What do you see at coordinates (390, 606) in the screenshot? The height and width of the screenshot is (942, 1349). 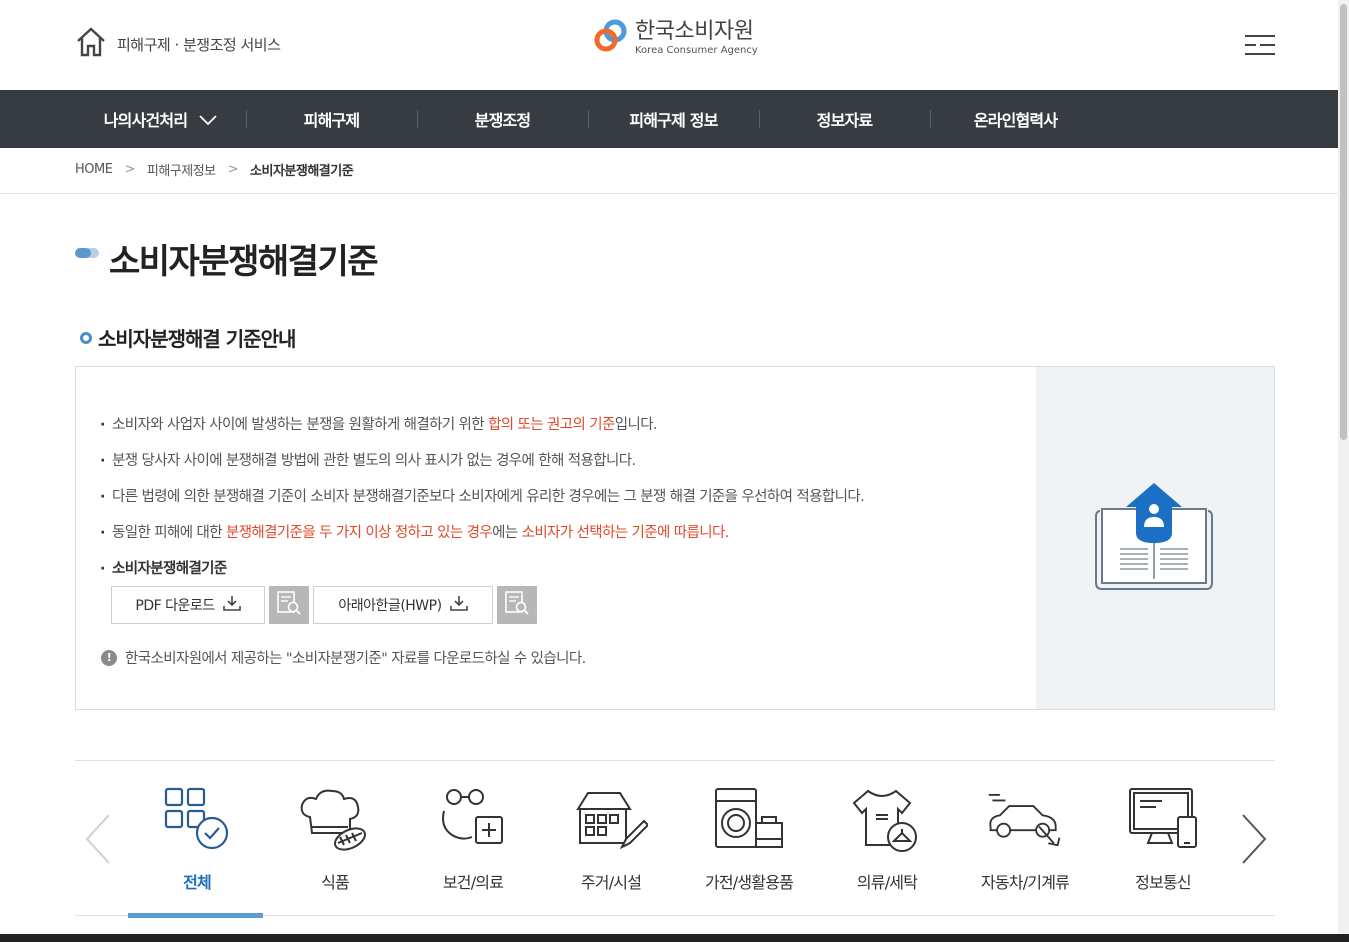 I see `hwp-download-label: 아래아한글(HWP)` at bounding box center [390, 606].